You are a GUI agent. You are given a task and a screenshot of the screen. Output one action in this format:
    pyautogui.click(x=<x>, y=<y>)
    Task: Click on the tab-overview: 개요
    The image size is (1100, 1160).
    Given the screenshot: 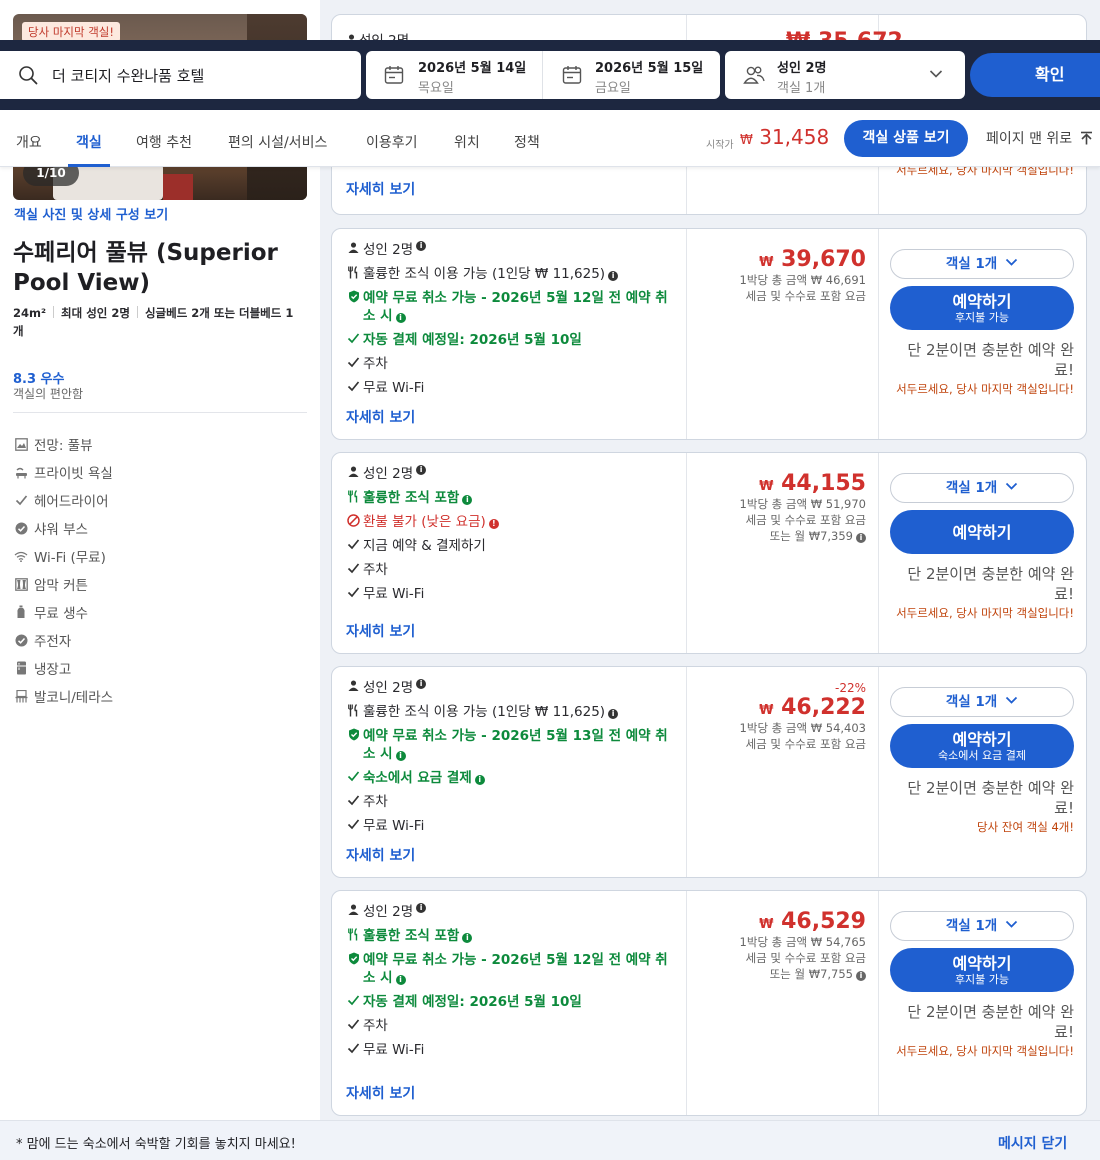 What is the action you would take?
    pyautogui.click(x=29, y=138)
    